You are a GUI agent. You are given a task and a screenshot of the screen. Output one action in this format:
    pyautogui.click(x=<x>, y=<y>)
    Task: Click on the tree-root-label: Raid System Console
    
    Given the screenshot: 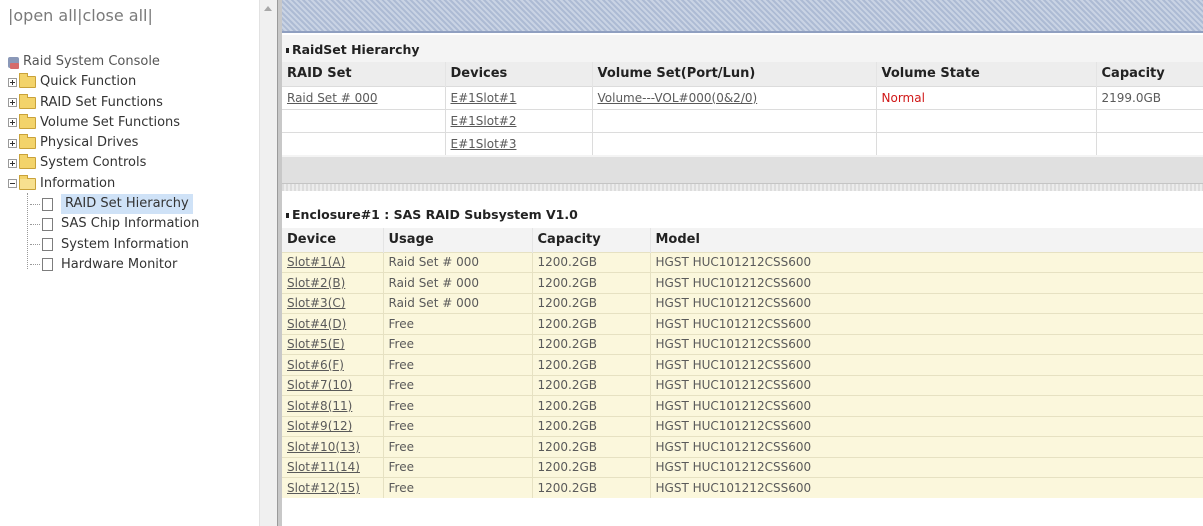 What is the action you would take?
    pyautogui.click(x=91, y=61)
    